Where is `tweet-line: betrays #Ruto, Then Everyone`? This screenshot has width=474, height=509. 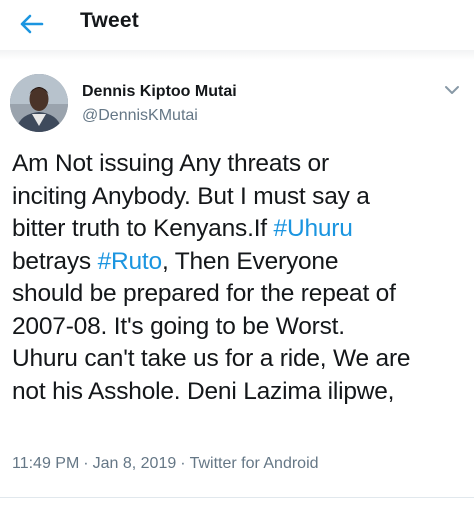
tweet-line: betrays #Ruto, Then Everyone is located at coordinates (241, 262).